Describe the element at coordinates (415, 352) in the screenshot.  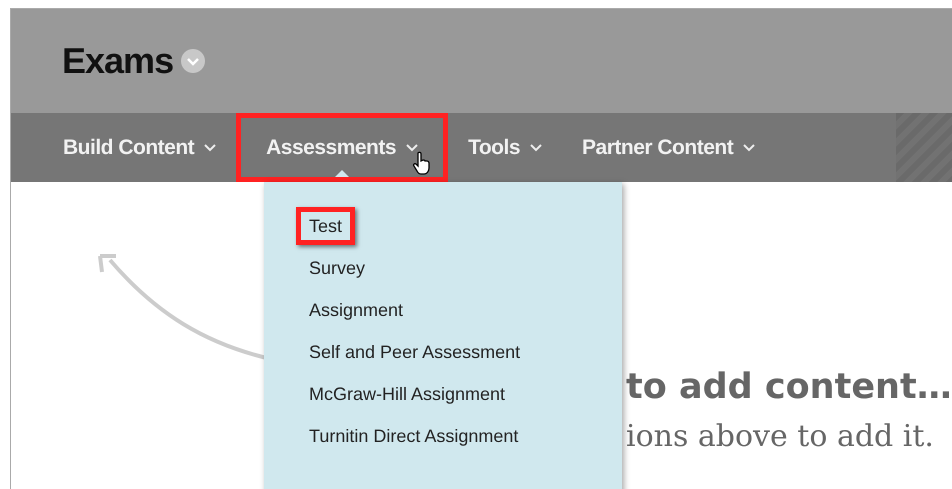
I see `menu-item: Self and Peer Assessment` at that location.